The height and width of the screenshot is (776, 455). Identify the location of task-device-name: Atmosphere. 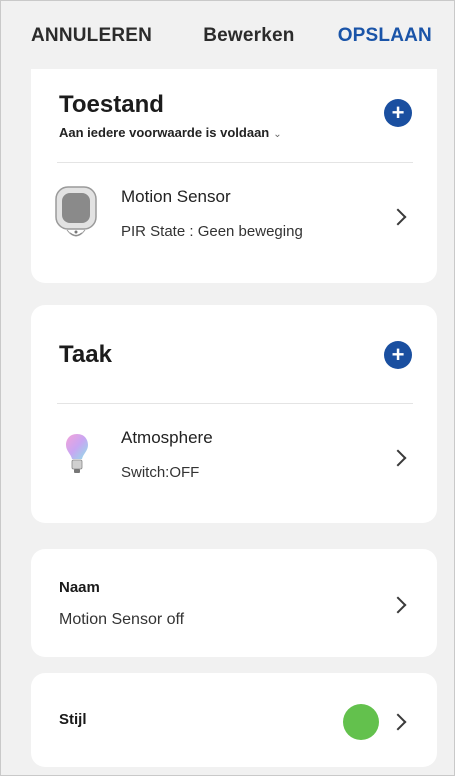
(167, 437).